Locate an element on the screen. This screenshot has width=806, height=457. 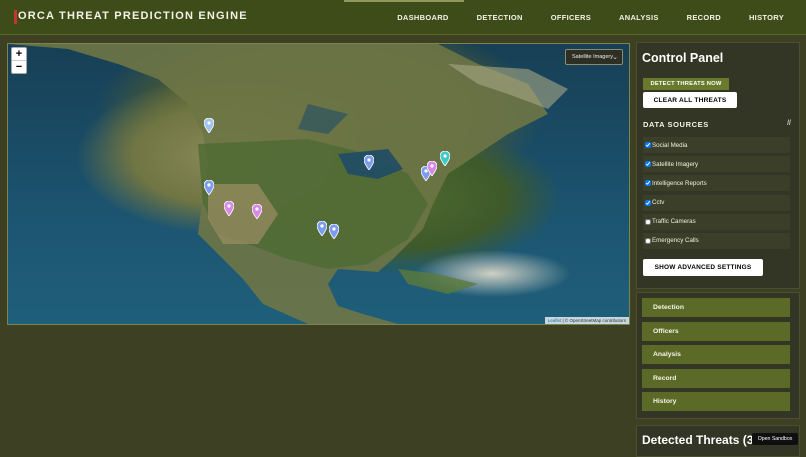
layer-select-value: Satellite Imagery is located at coordinates (592, 57).